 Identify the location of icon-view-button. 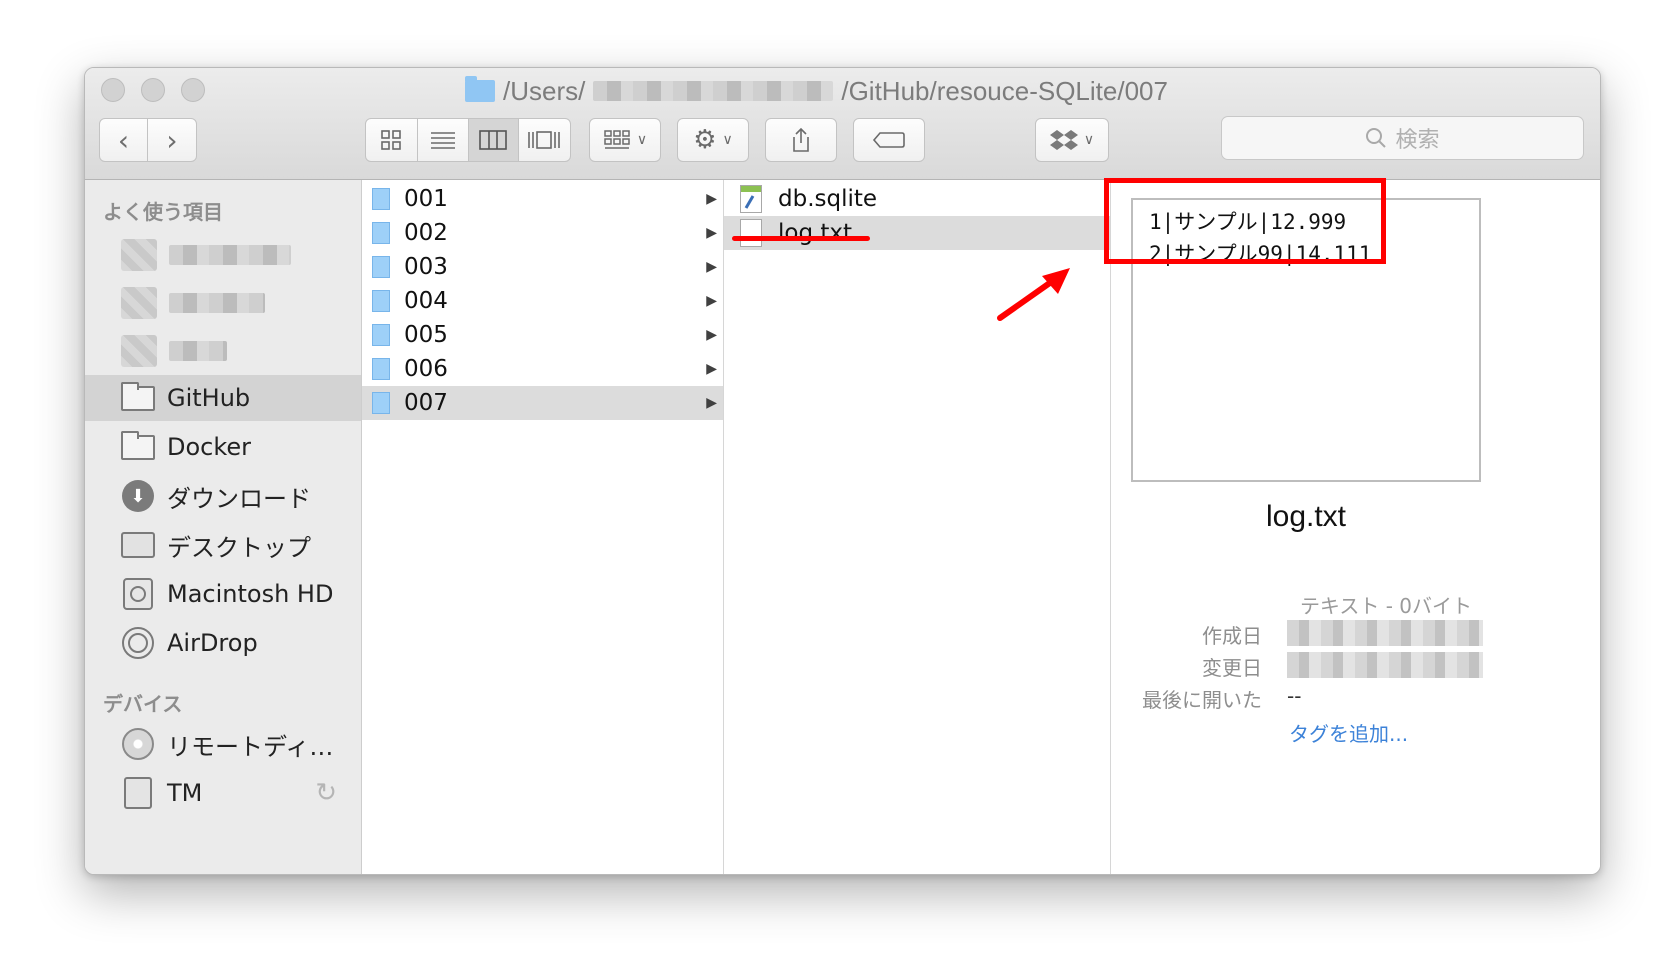
(392, 140).